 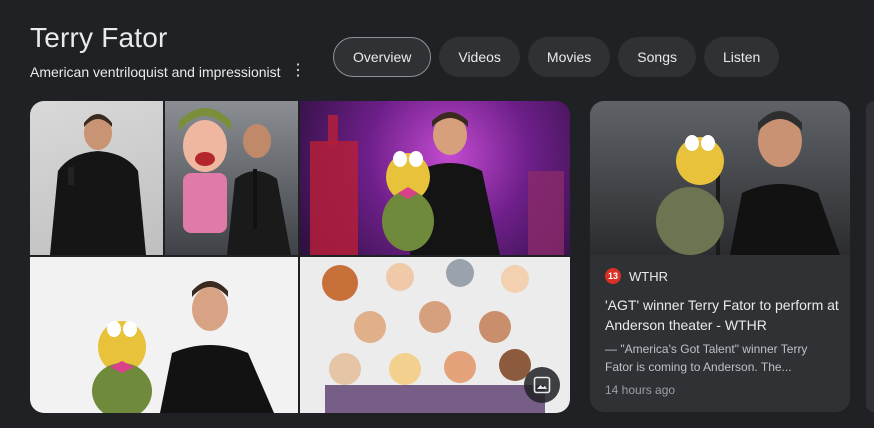 What do you see at coordinates (640, 390) in the screenshot?
I see `news-timestamp: 14 hours ago` at bounding box center [640, 390].